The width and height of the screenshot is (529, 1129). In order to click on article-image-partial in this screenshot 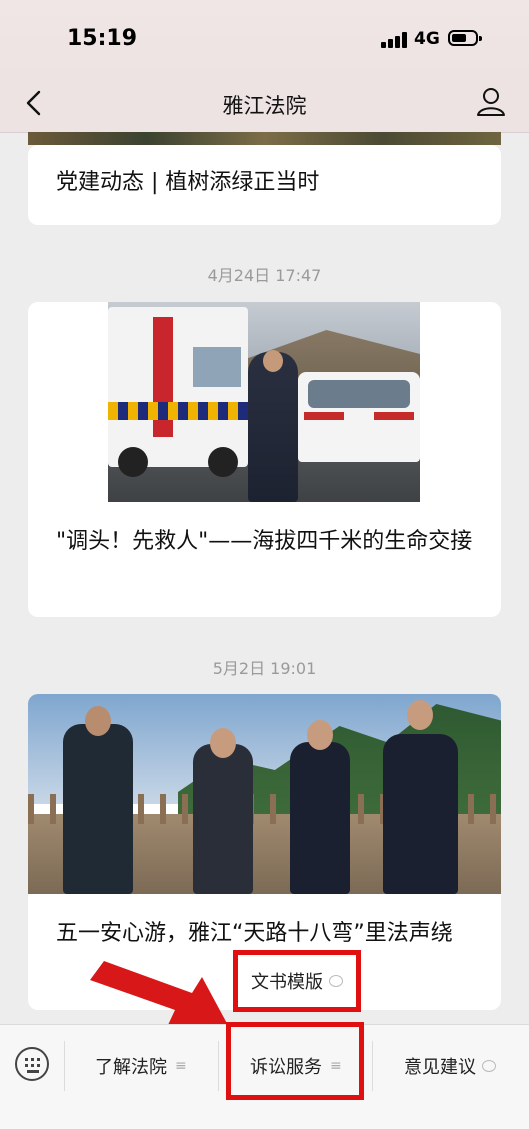, I will do `click(264, 138)`.